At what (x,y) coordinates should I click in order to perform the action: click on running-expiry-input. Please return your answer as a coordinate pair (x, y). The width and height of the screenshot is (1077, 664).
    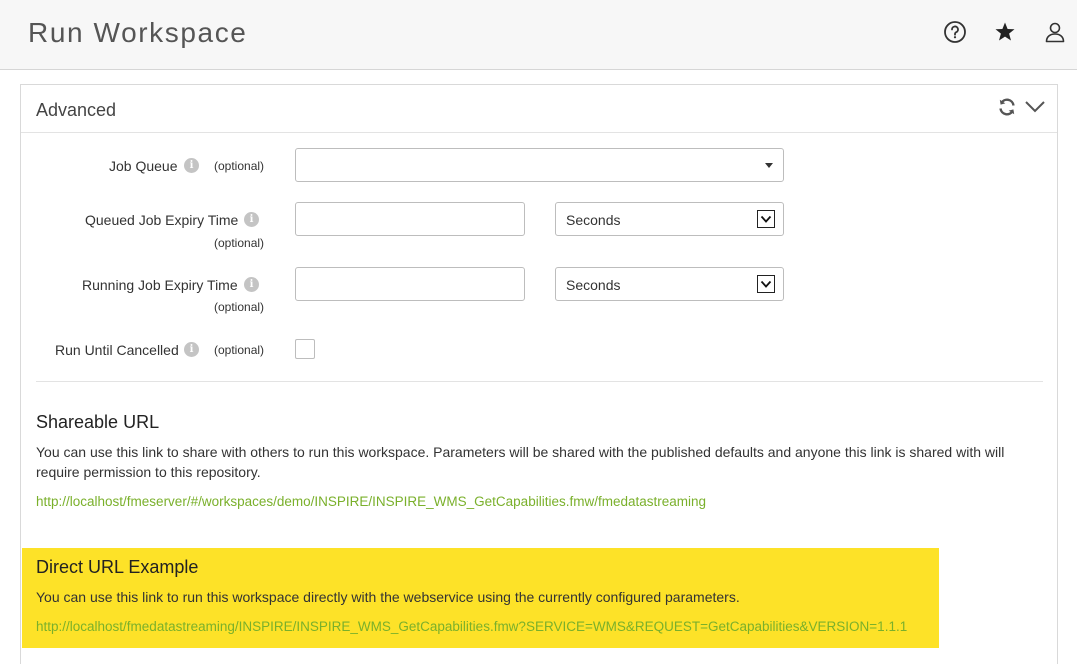
    Looking at the image, I should click on (410, 284).